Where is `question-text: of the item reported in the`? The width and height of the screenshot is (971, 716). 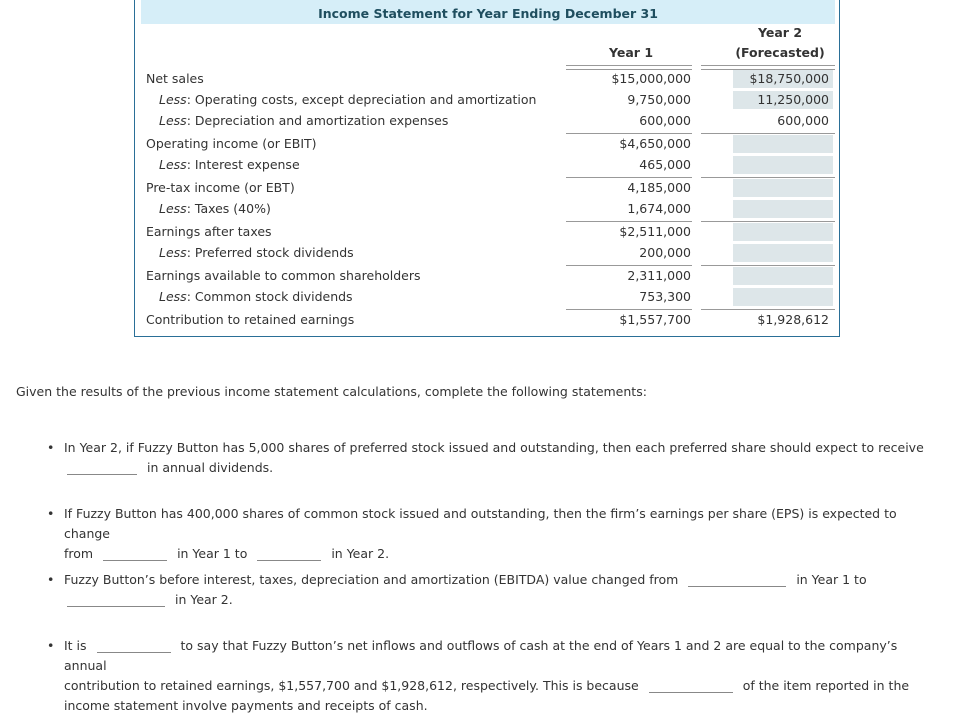
question-text: of the item reported in the is located at coordinates (826, 685).